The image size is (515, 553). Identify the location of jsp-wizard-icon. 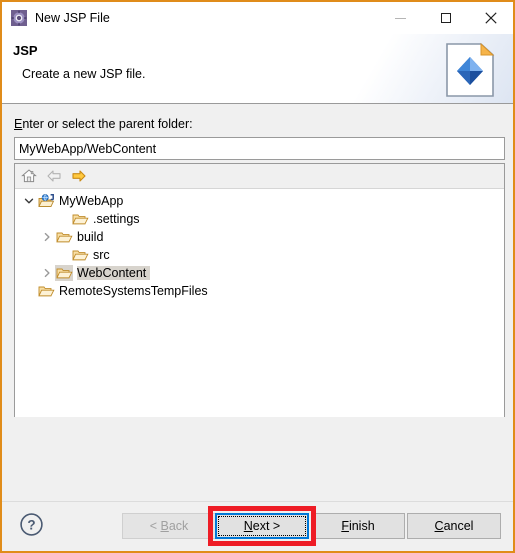
(19, 18).